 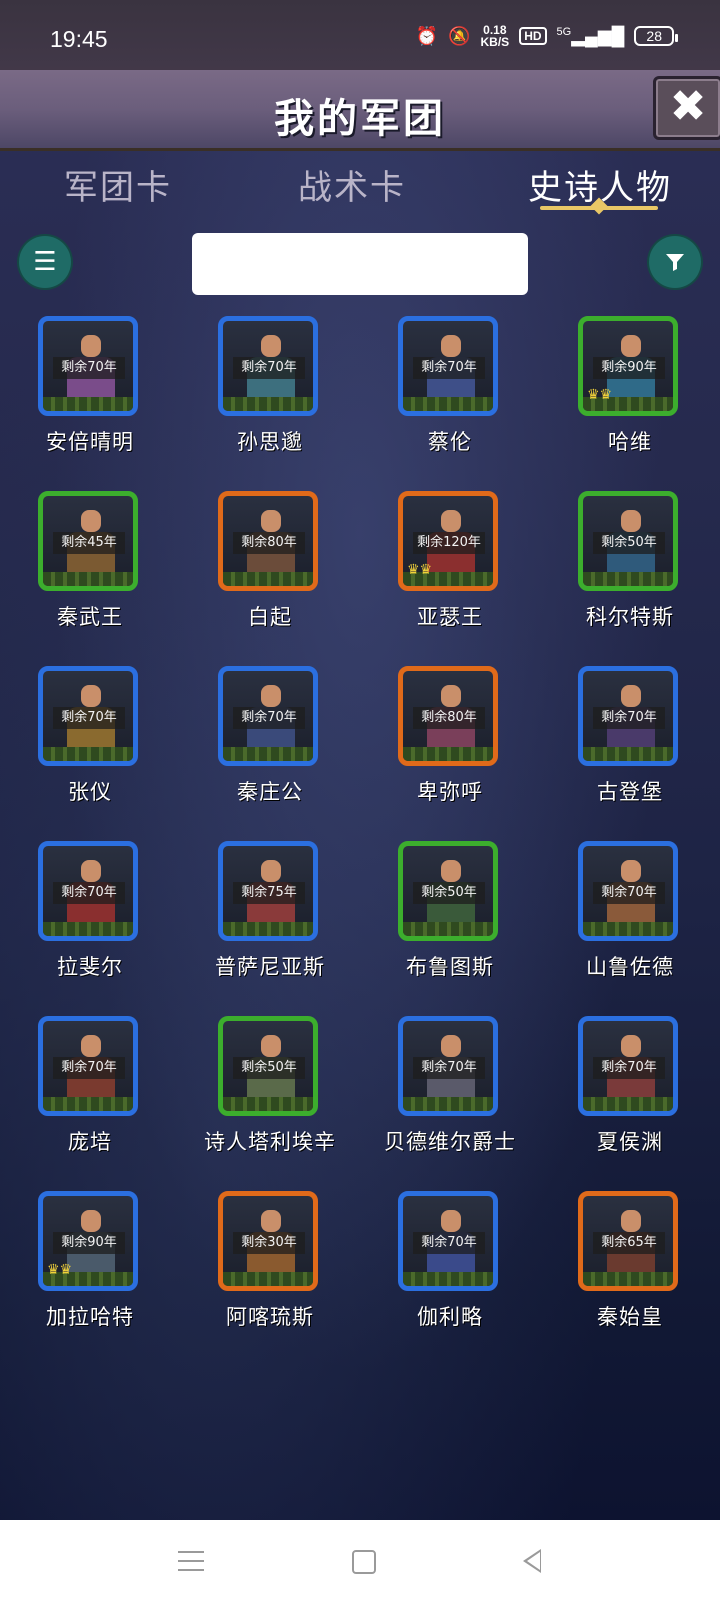 I want to click on list-view-button: ☰, so click(x=45, y=262).